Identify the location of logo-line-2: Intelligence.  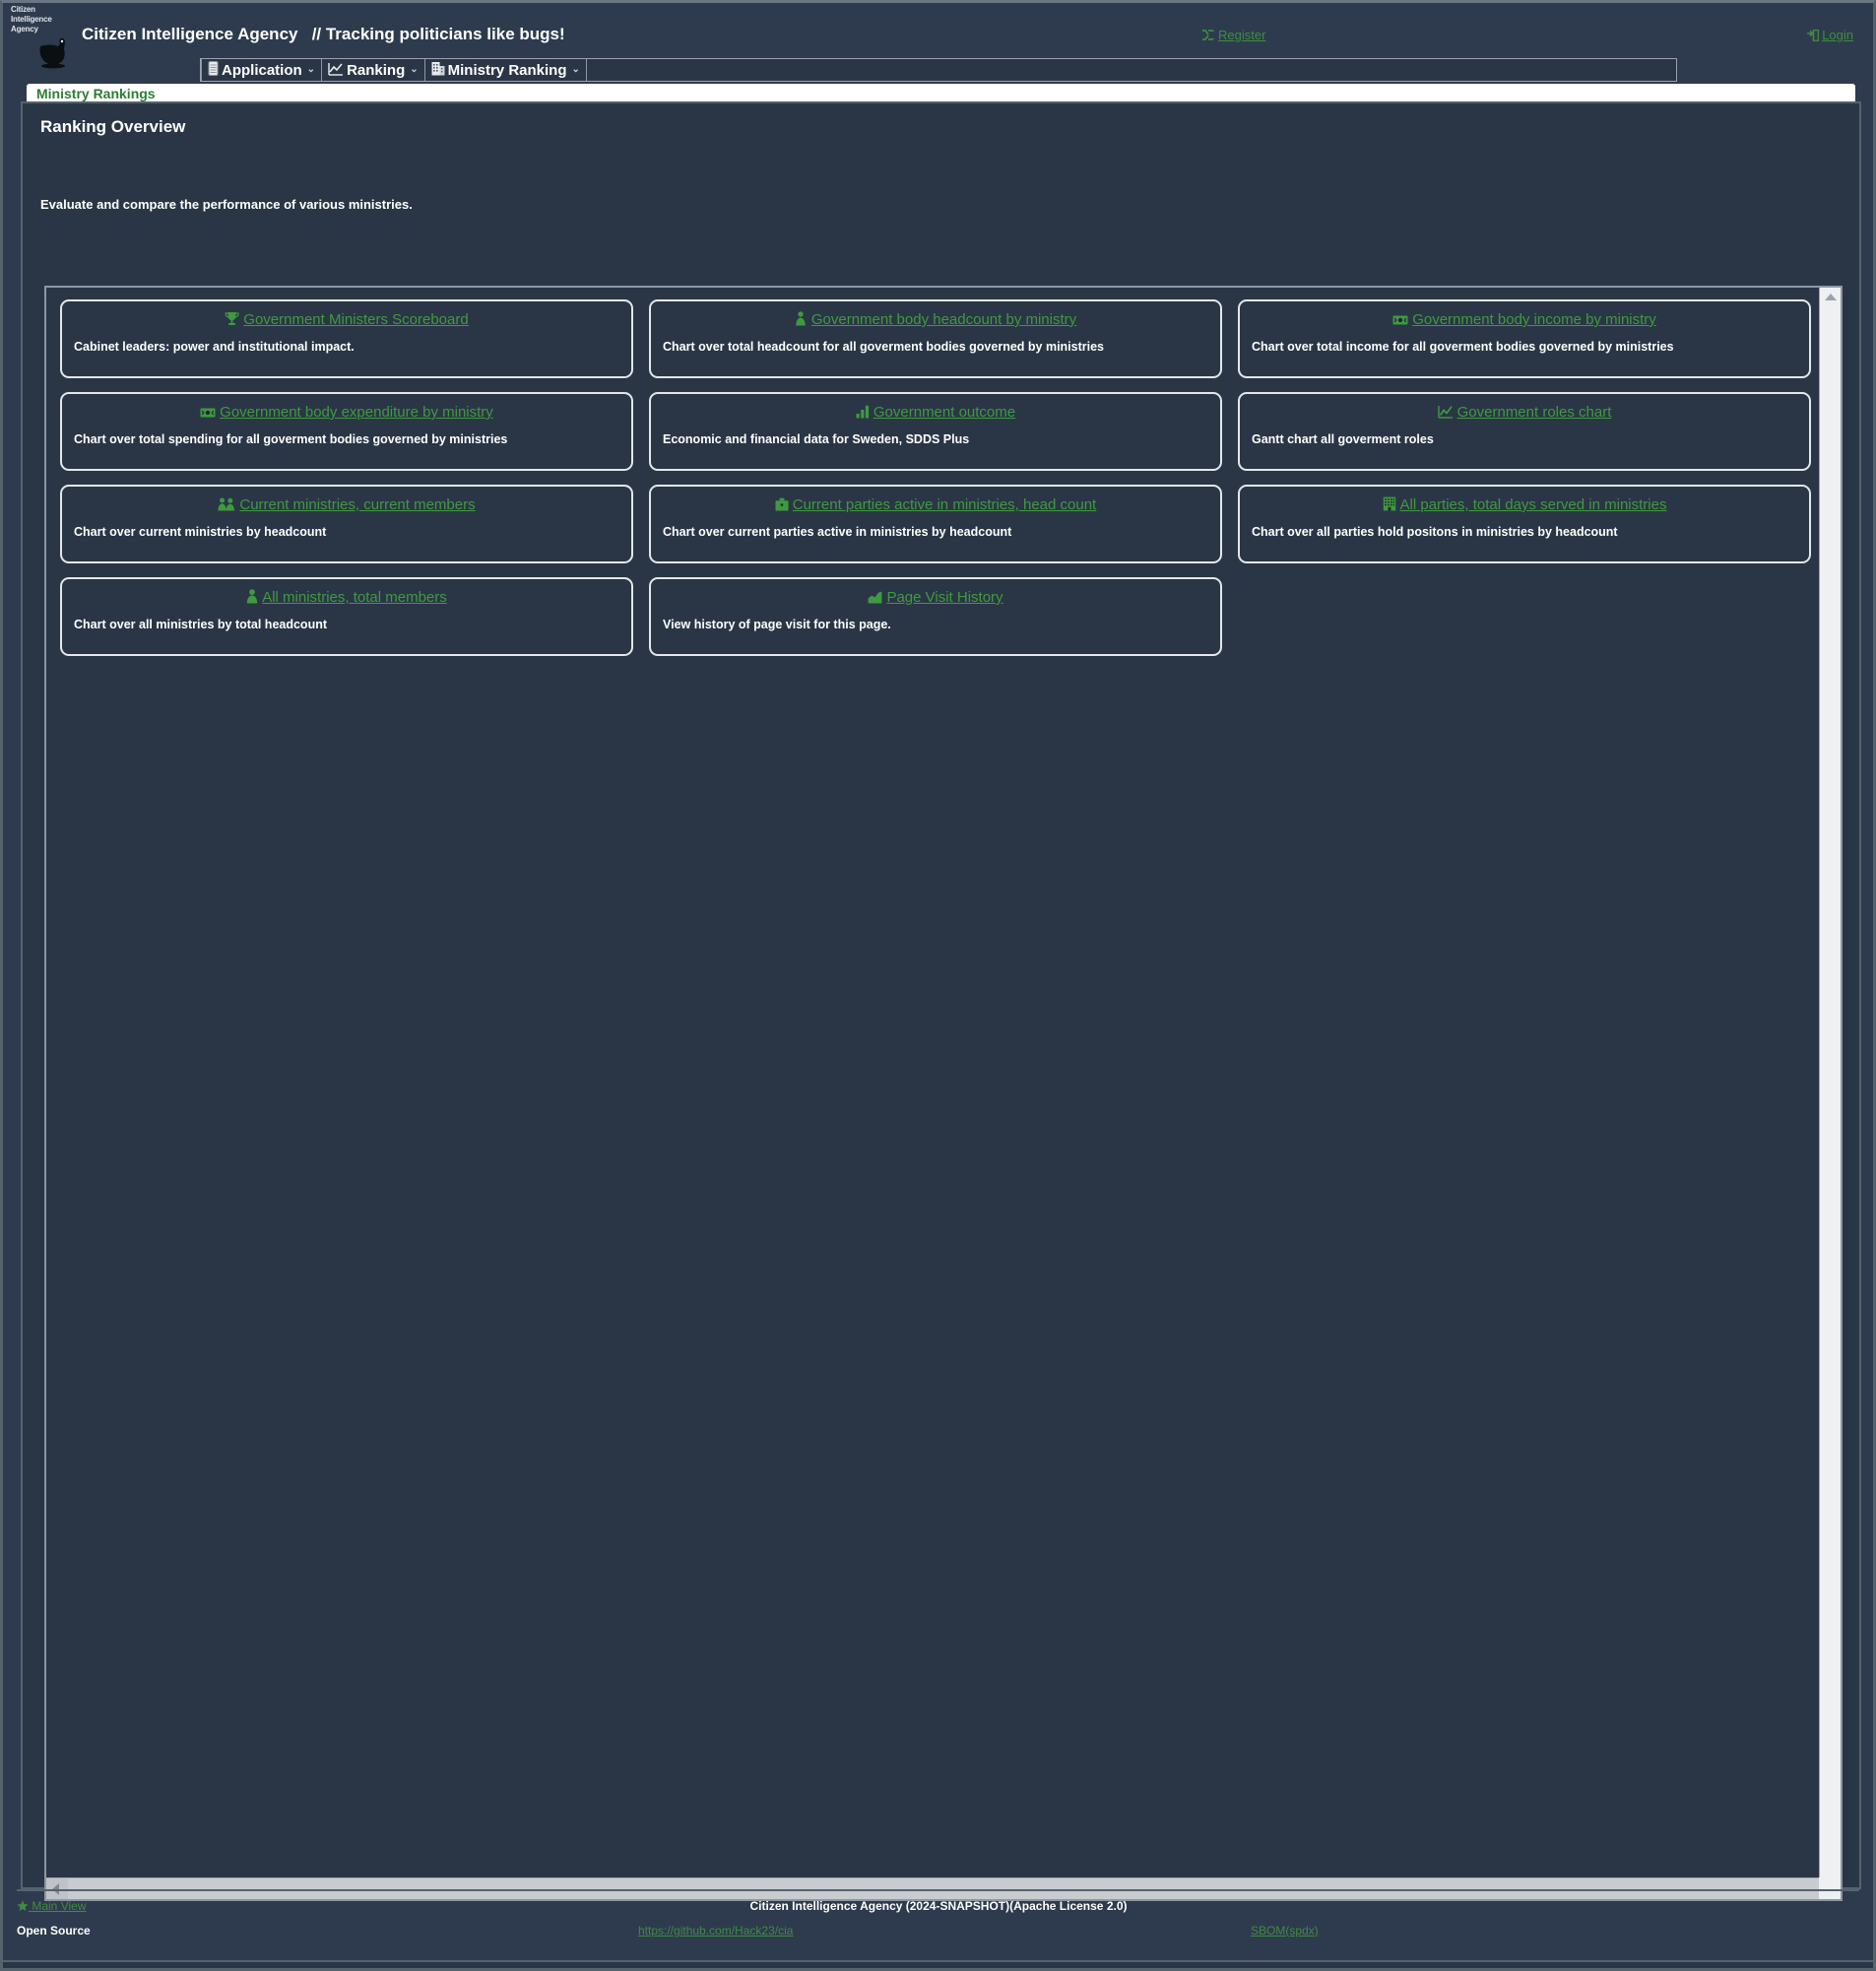
(32, 20).